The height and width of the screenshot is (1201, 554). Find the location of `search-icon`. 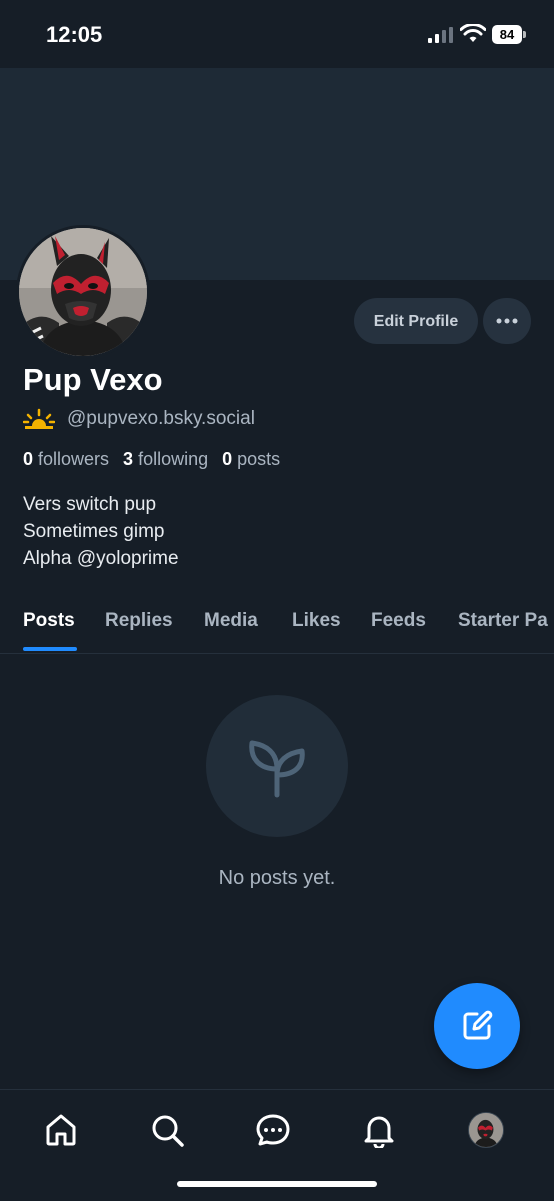

search-icon is located at coordinates (168, 1131).